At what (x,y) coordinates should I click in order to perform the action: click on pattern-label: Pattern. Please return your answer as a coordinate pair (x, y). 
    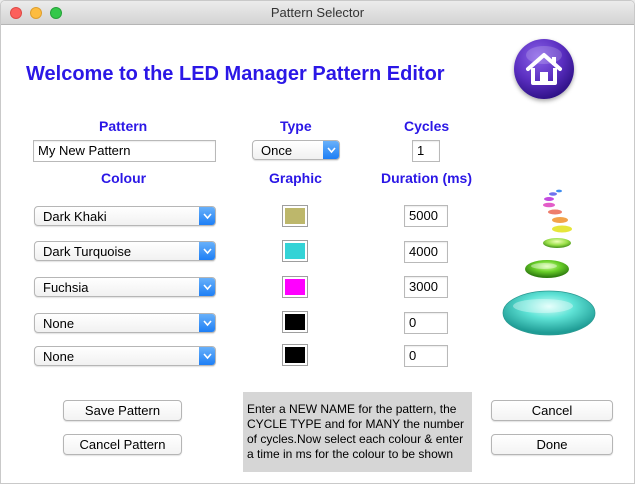
    Looking at the image, I should click on (123, 126).